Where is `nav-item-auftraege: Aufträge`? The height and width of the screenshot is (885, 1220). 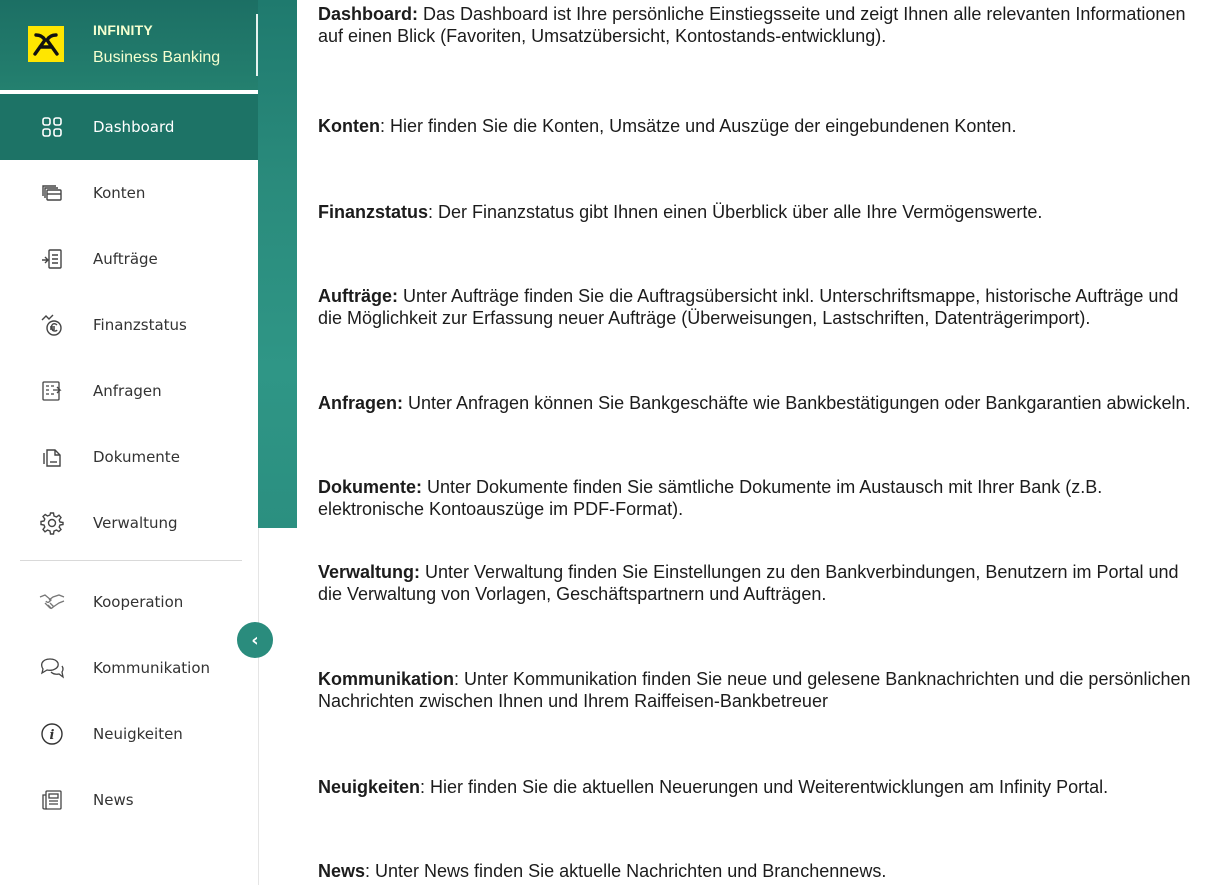 nav-item-auftraege: Aufträge is located at coordinates (129, 259).